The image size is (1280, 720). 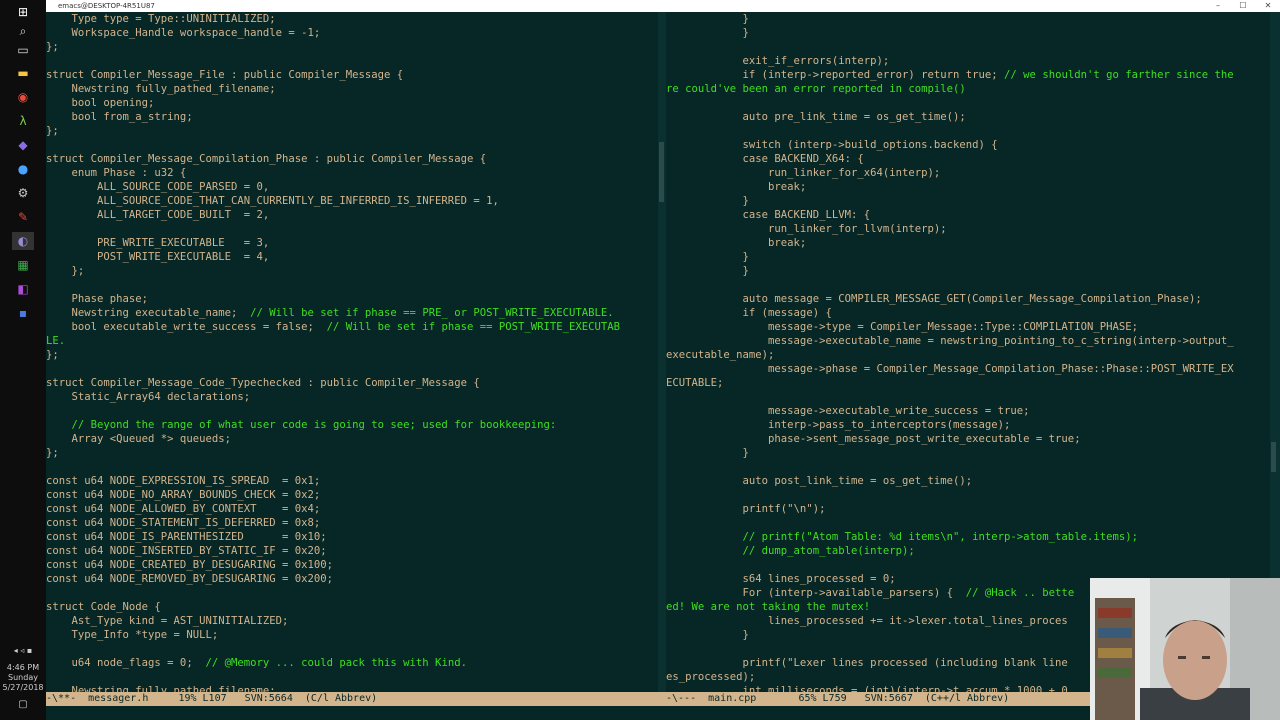 I want to click on code-line: Type_Info *type = NULL;, so click(x=352, y=635).